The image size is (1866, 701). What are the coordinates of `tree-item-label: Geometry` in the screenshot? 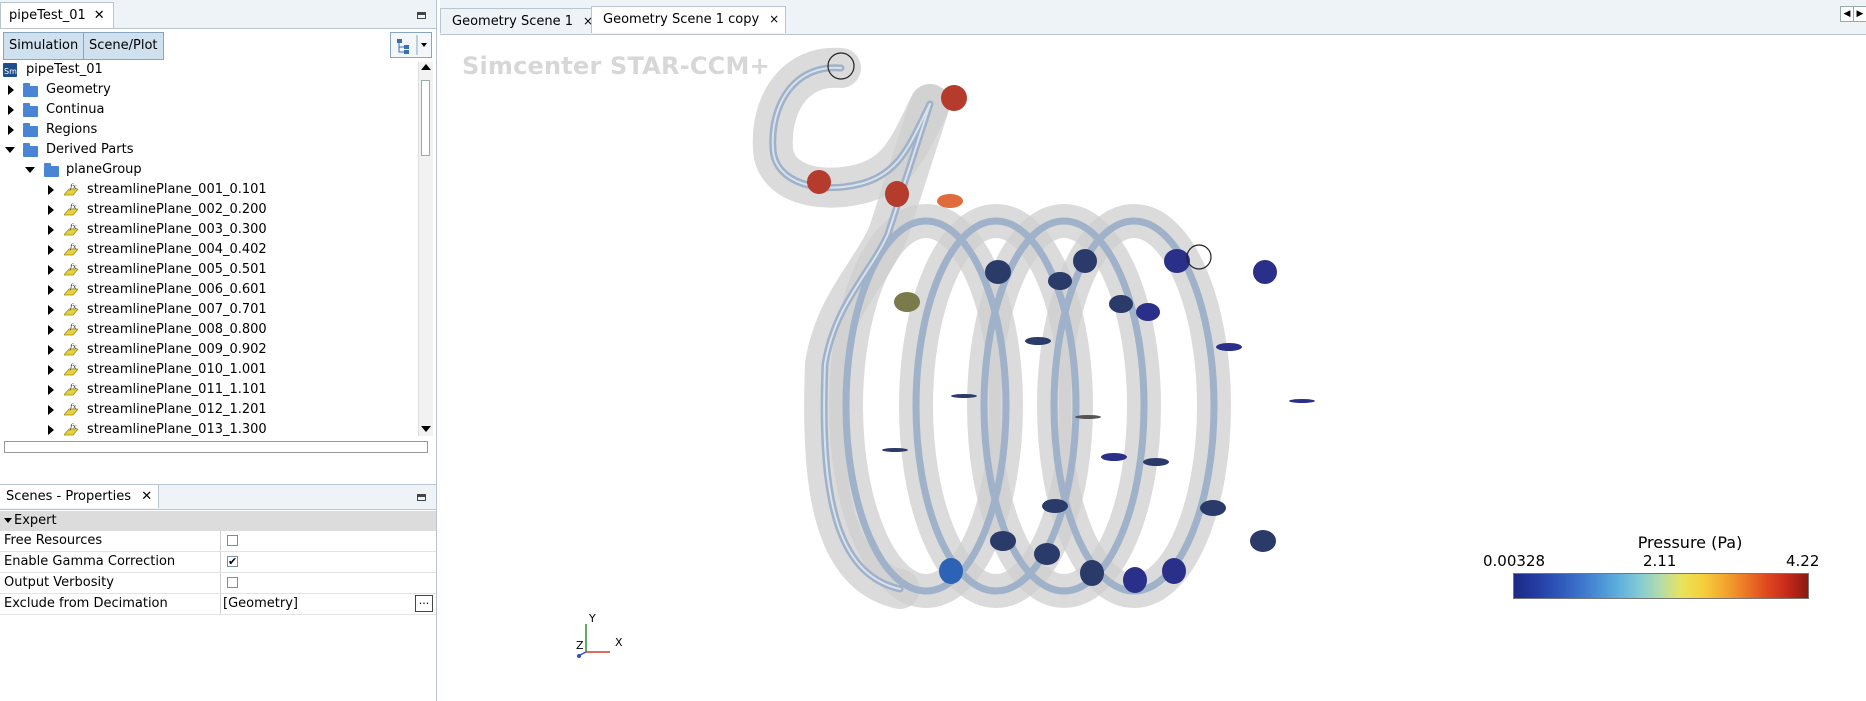 It's located at (78, 89).